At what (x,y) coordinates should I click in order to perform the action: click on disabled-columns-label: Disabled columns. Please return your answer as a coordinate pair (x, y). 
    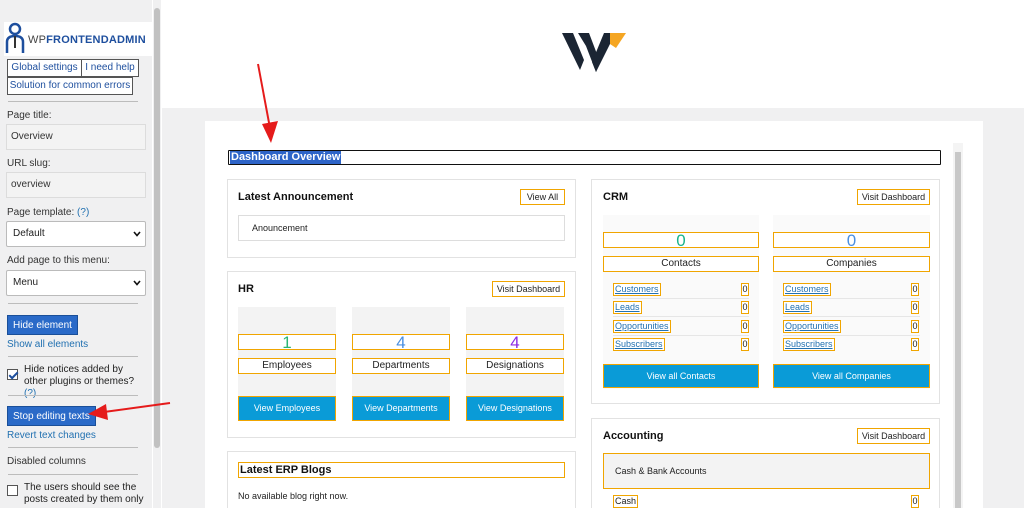
    Looking at the image, I should click on (46, 461).